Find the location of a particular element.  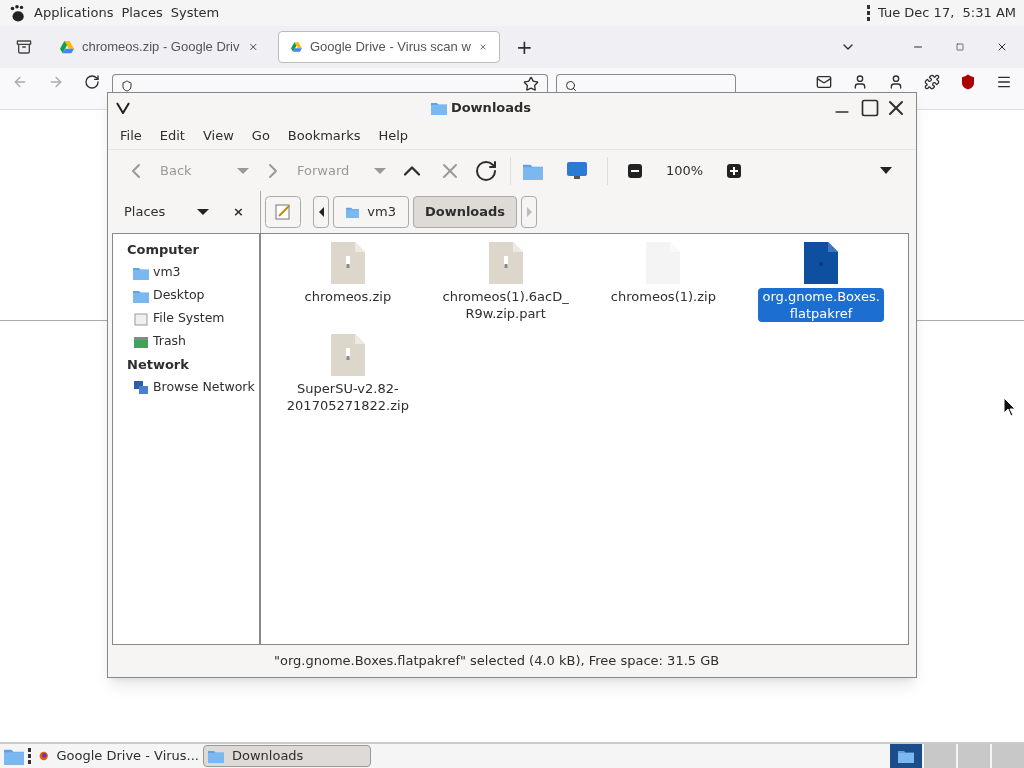

path-button: Downloads is located at coordinates (465, 212).